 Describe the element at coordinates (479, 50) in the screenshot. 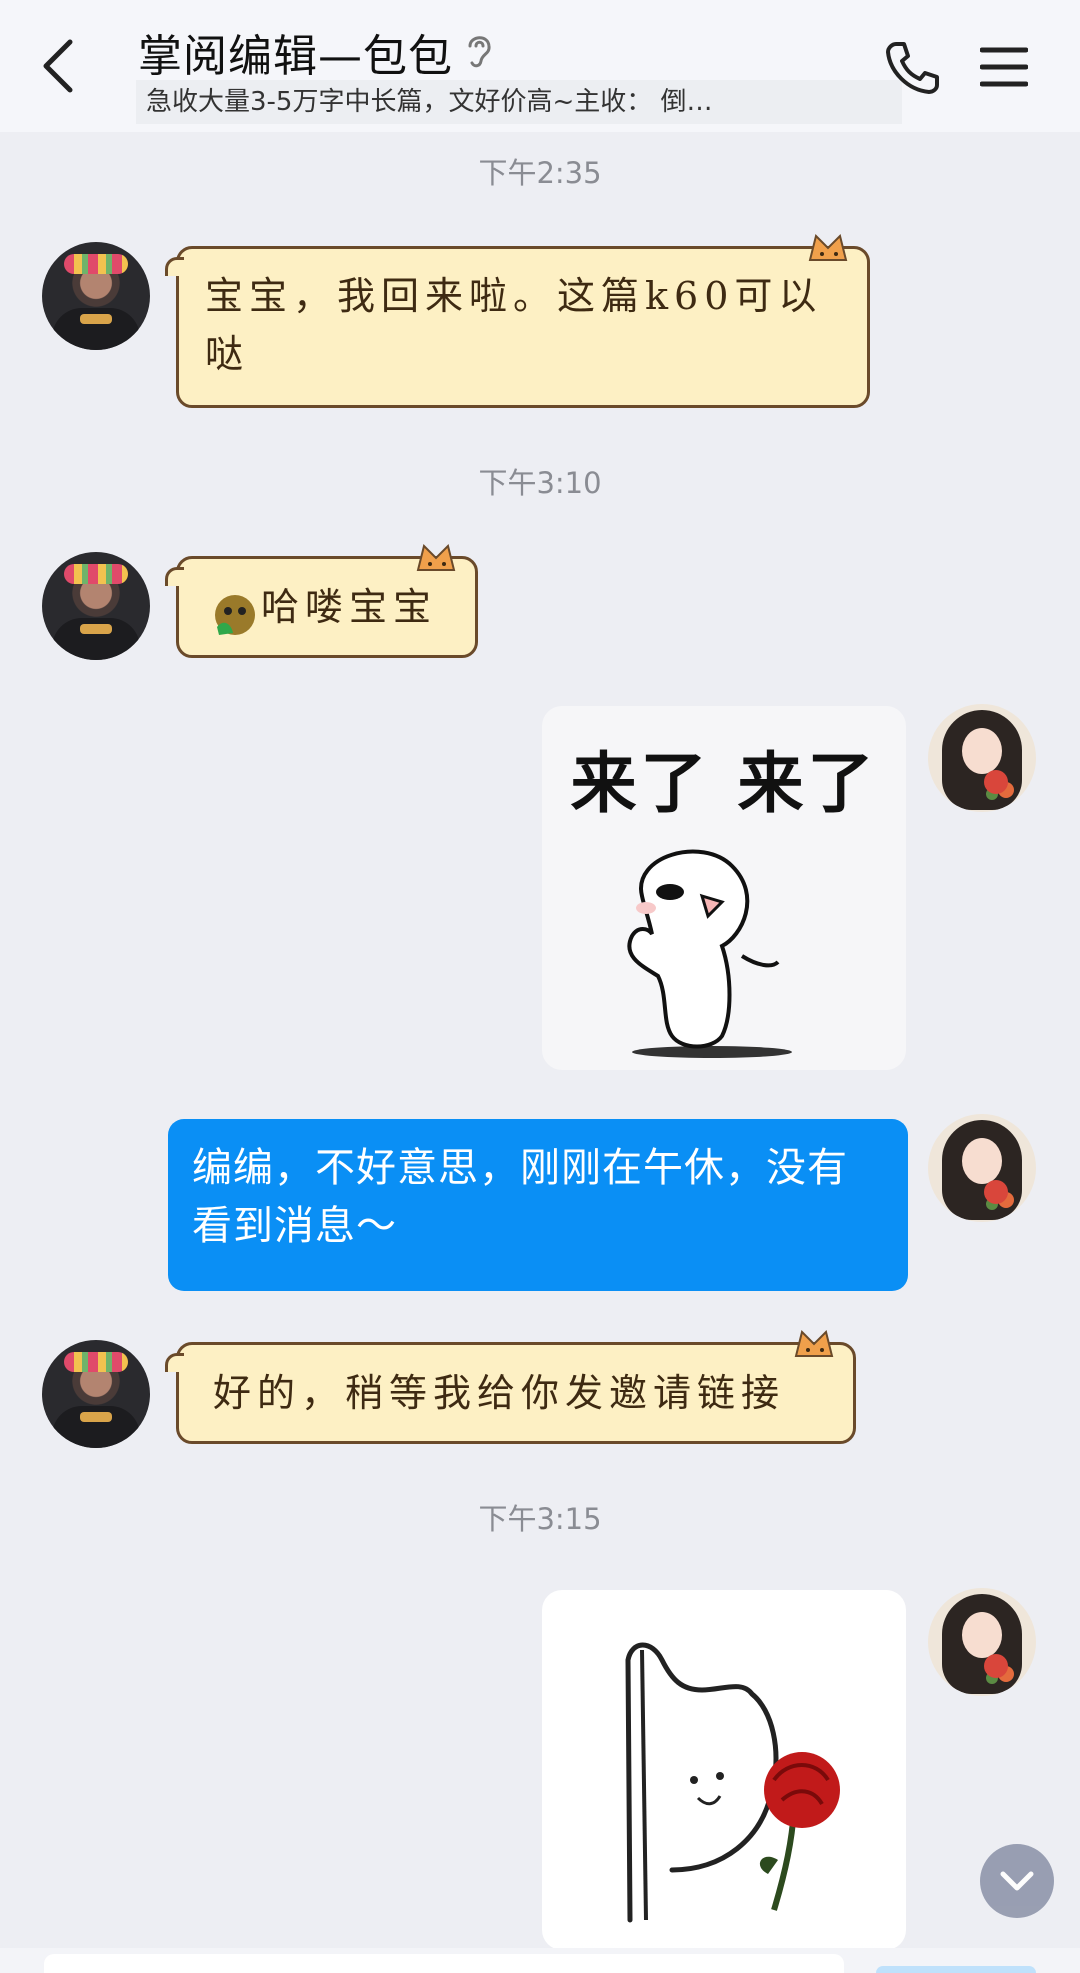

I see `ear-icon` at that location.